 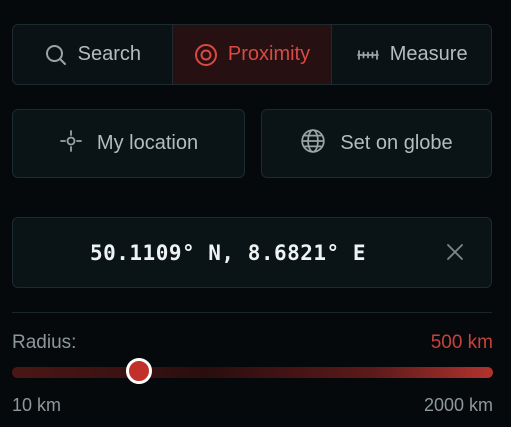 What do you see at coordinates (138, 371) in the screenshot?
I see `slider-thumb` at bounding box center [138, 371].